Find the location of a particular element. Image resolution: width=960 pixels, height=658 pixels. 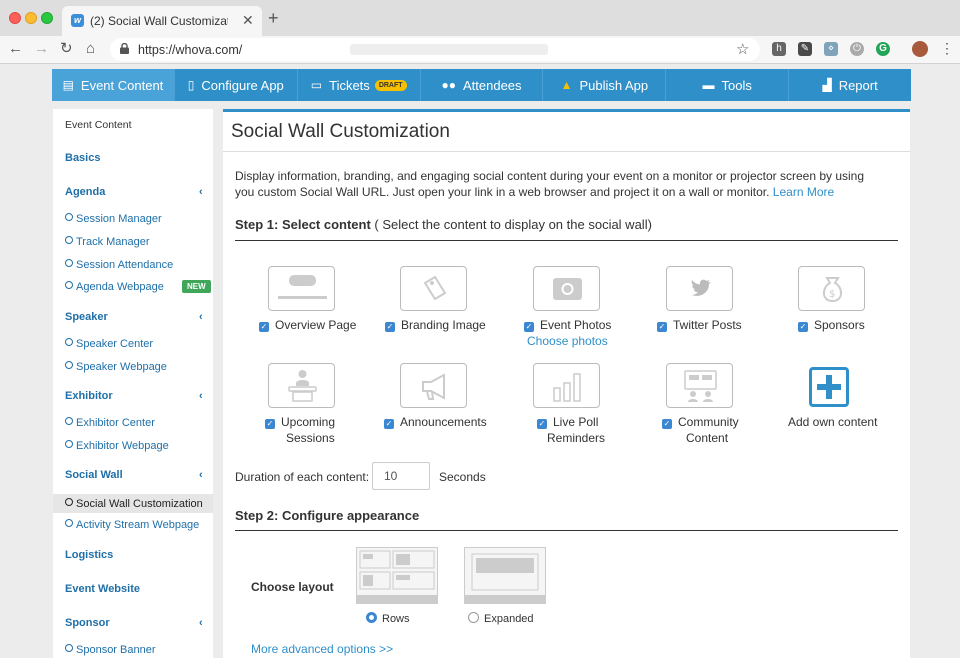

upcoming-sessions-checkbox: ✓ is located at coordinates (270, 424).